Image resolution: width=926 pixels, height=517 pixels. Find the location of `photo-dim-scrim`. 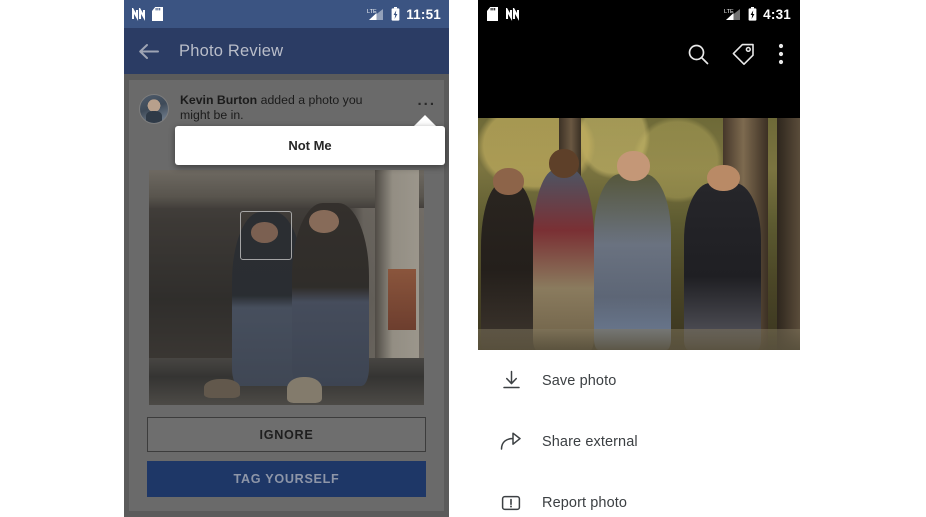

photo-dim-scrim is located at coordinates (286, 287).